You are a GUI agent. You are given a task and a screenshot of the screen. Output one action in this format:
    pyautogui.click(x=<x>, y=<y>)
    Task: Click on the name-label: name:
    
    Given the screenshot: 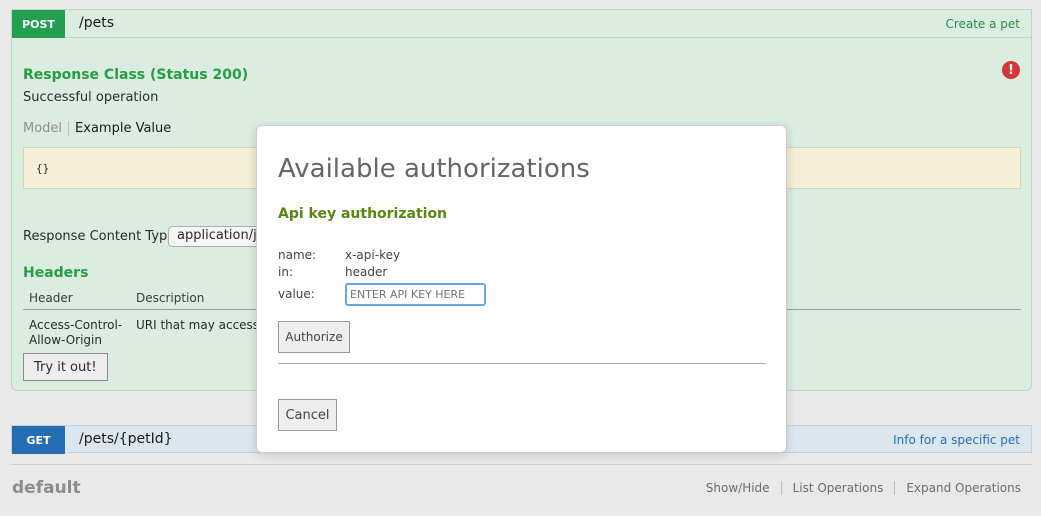 What is the action you would take?
    pyautogui.click(x=297, y=255)
    